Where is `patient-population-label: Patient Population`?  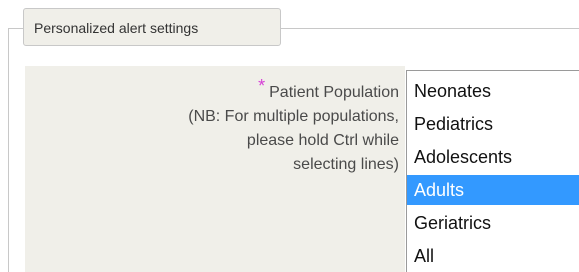
patient-population-label: Patient Population is located at coordinates (334, 92).